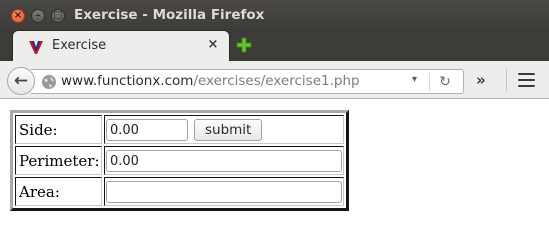  I want to click on window-close-button: ×, so click(18, 16).